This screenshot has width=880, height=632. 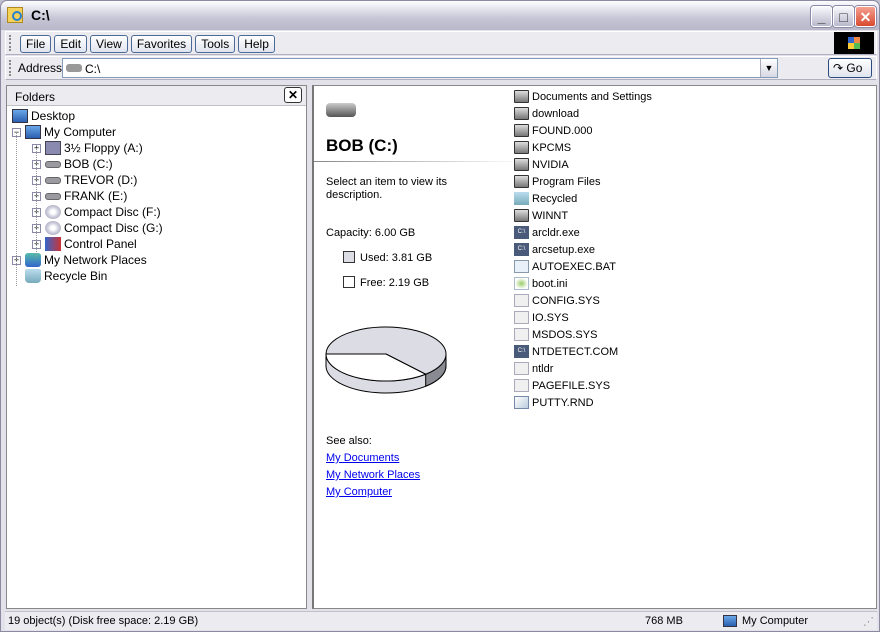 I want to click on file-item: AUTOEXEC.BAT, so click(x=583, y=266).